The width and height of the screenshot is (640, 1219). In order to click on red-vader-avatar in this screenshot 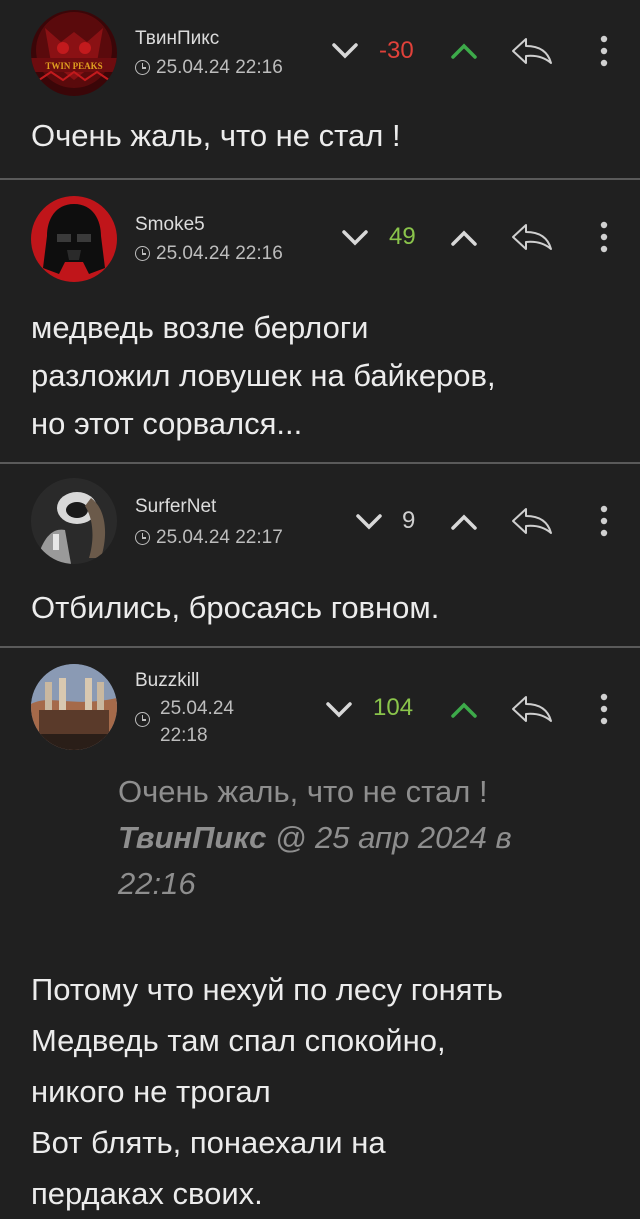, I will do `click(74, 239)`.